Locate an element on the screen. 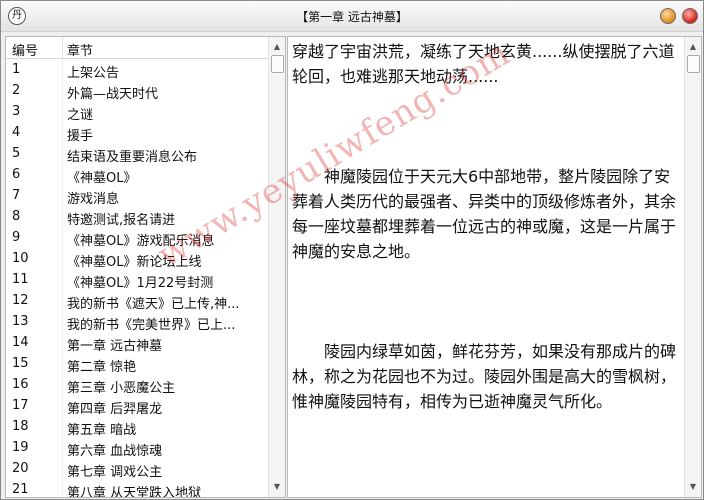  chapter-number: 18 is located at coordinates (20, 426).